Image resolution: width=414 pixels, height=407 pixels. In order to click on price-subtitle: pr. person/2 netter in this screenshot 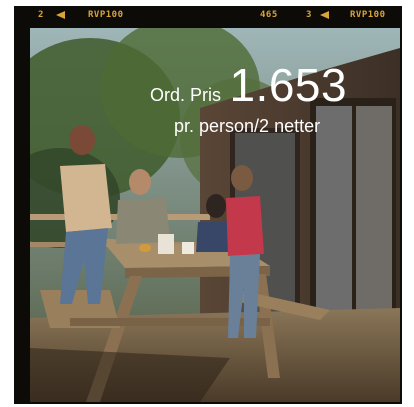, I will do `click(247, 126)`.